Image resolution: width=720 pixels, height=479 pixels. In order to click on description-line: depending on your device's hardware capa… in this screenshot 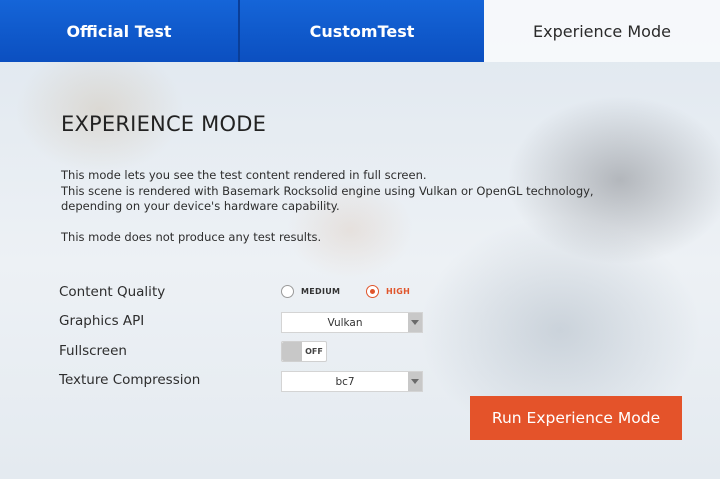, I will do `click(200, 206)`.